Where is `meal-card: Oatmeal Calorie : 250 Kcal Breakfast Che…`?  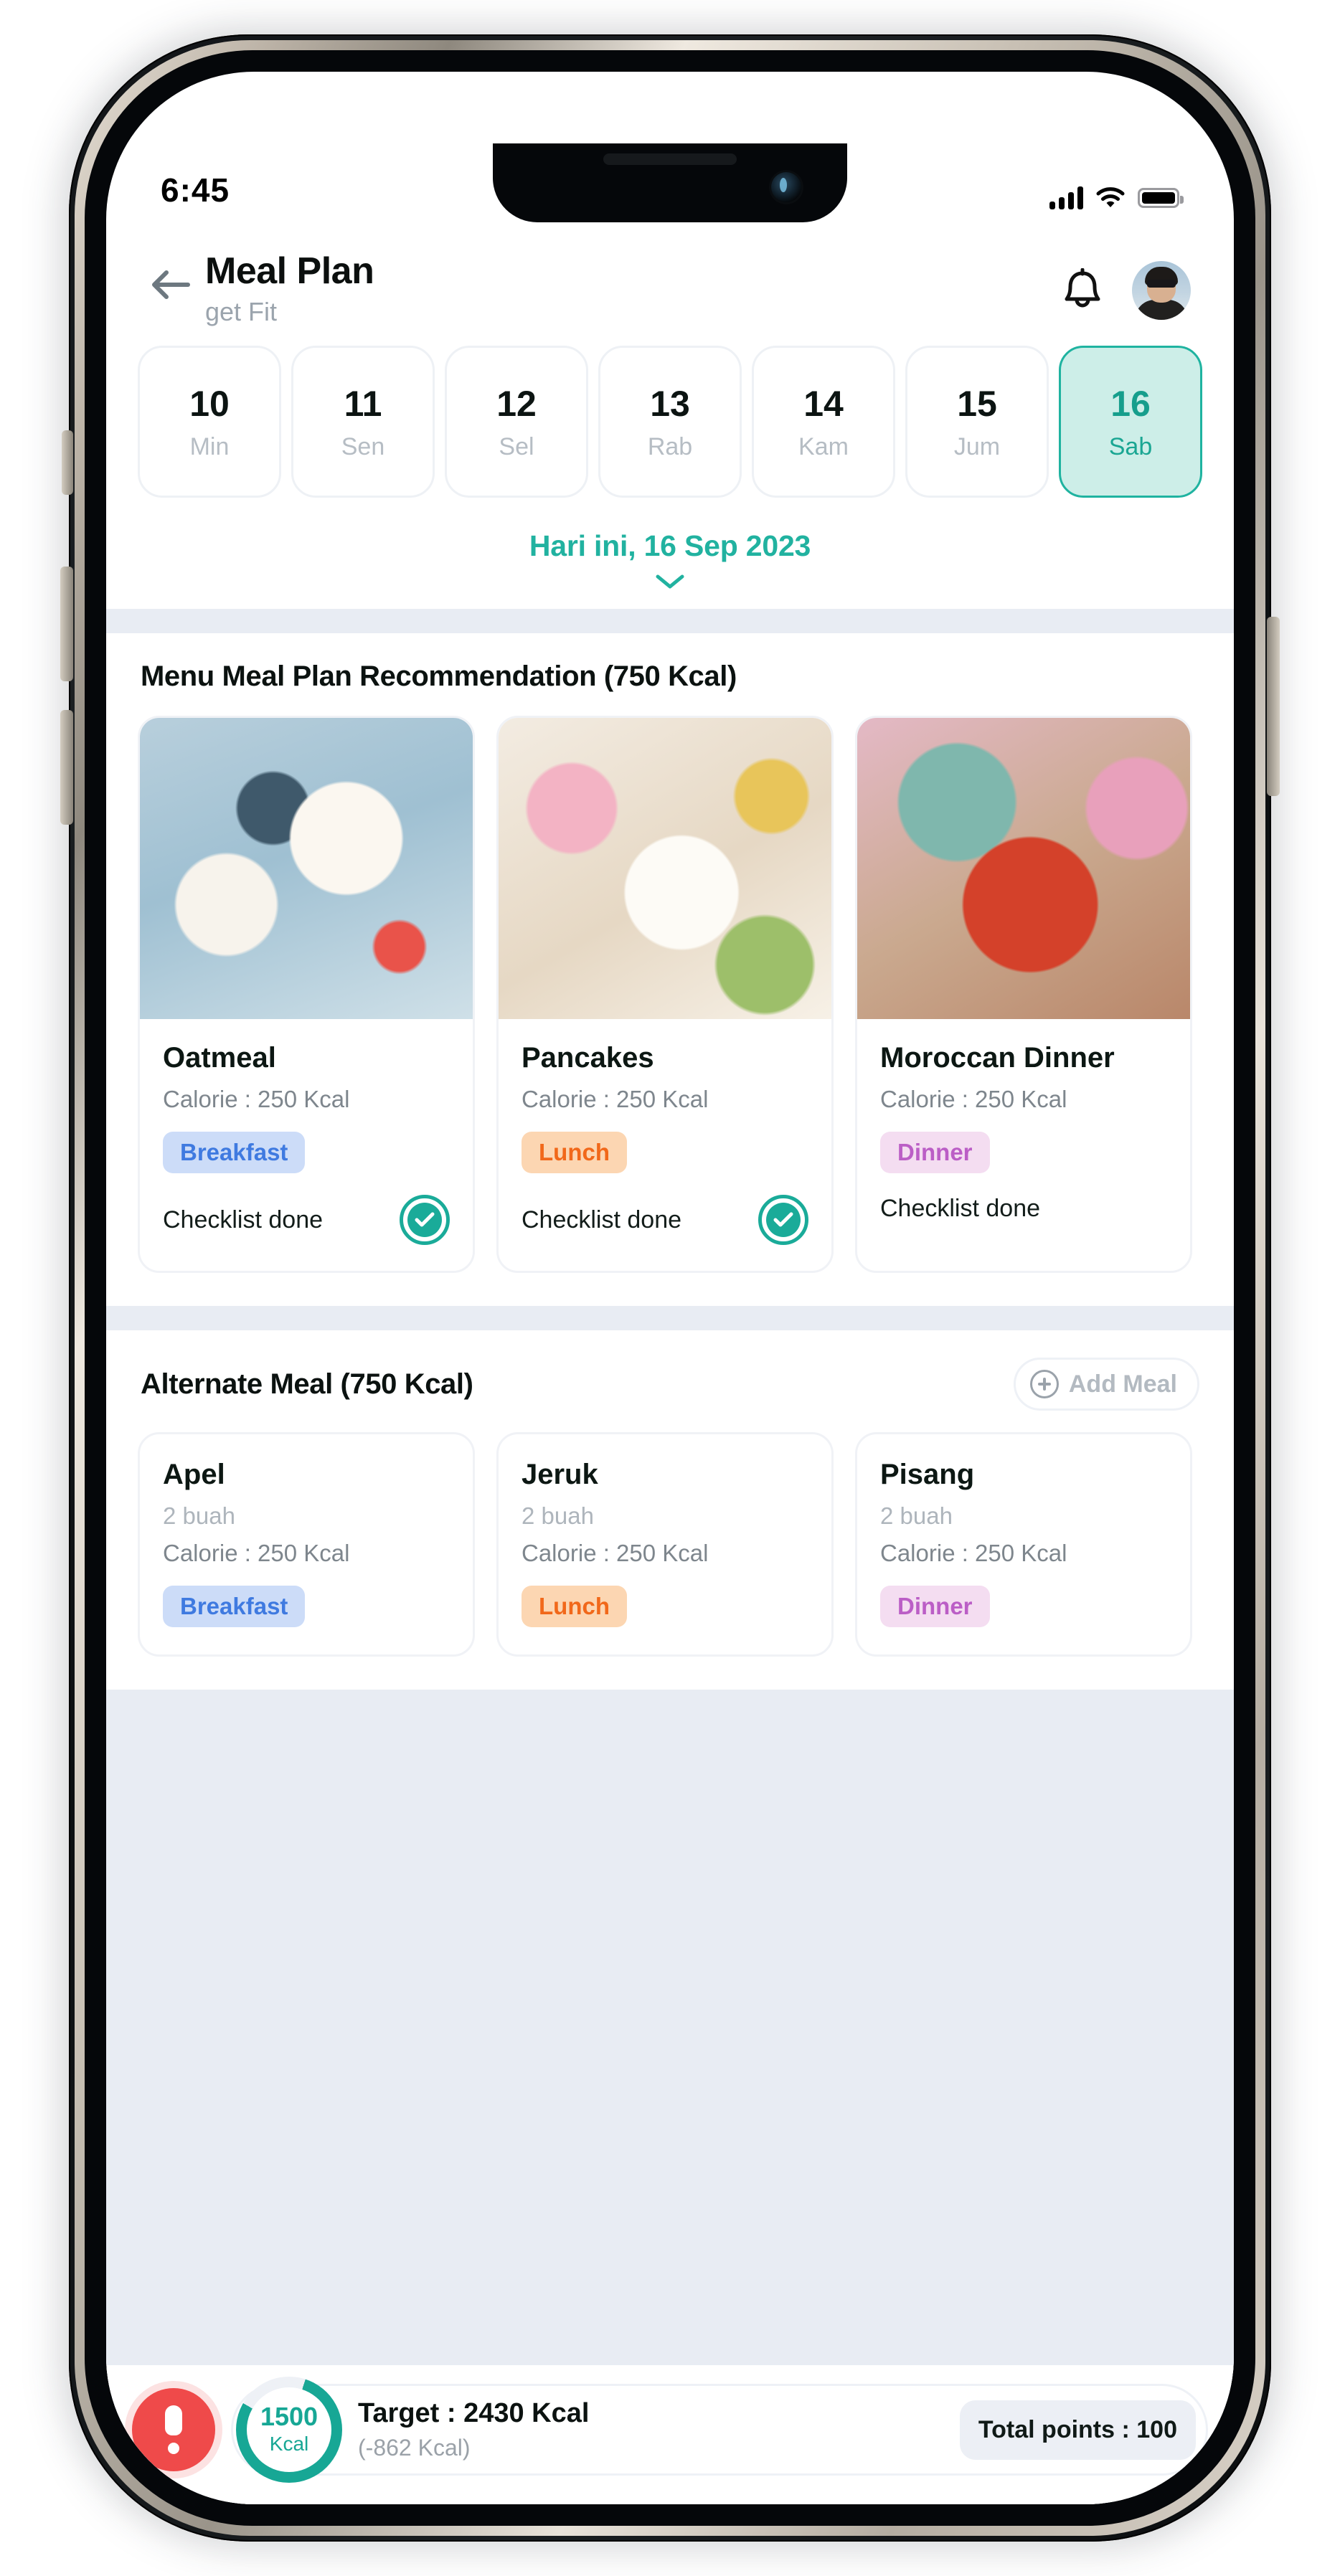
meal-card: Oatmeal Calorie : 250 Kcal Breakfast Che… is located at coordinates (306, 995).